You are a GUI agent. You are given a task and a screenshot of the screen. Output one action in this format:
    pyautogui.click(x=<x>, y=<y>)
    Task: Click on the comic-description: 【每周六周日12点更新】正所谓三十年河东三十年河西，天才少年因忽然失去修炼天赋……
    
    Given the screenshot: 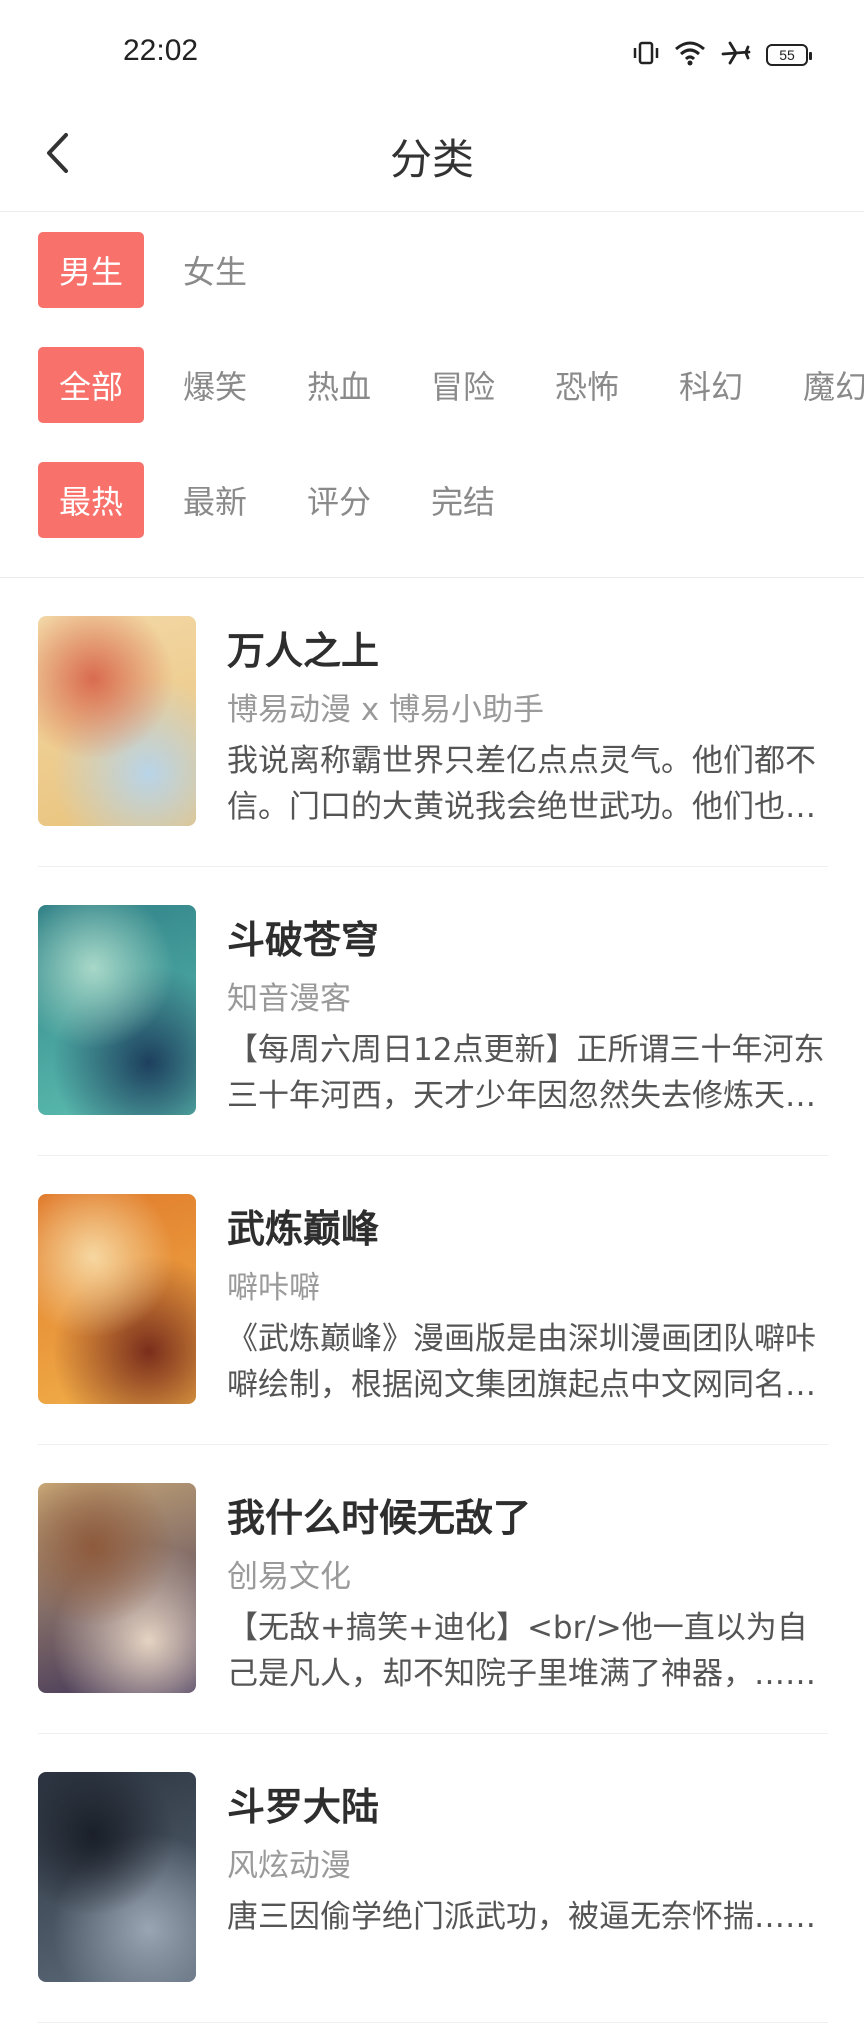 What is the action you would take?
    pyautogui.click(x=526, y=1073)
    